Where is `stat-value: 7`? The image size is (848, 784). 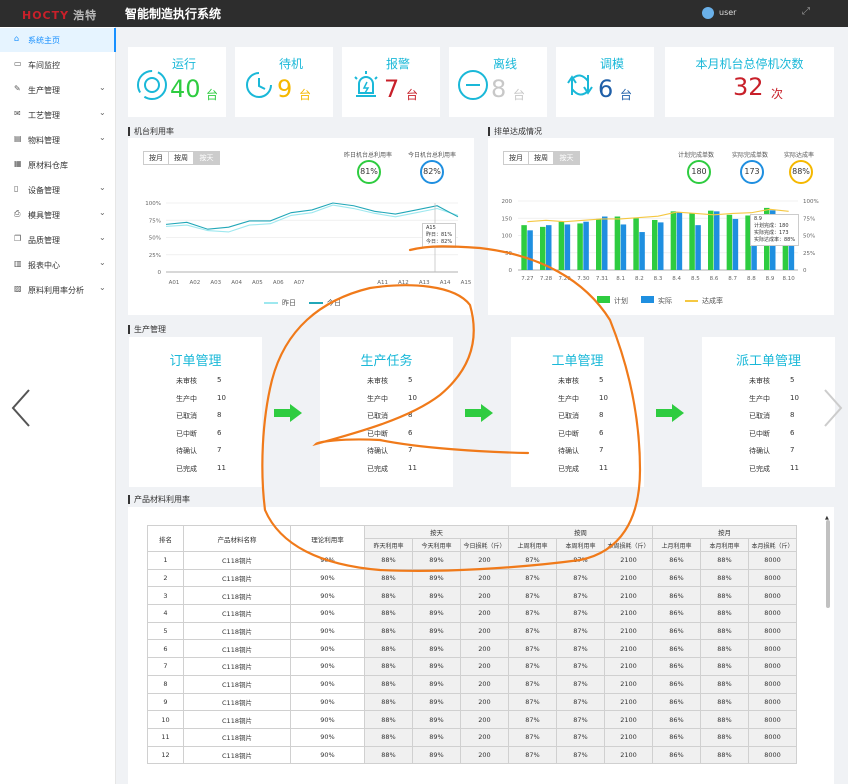 stat-value: 7 is located at coordinates (392, 89).